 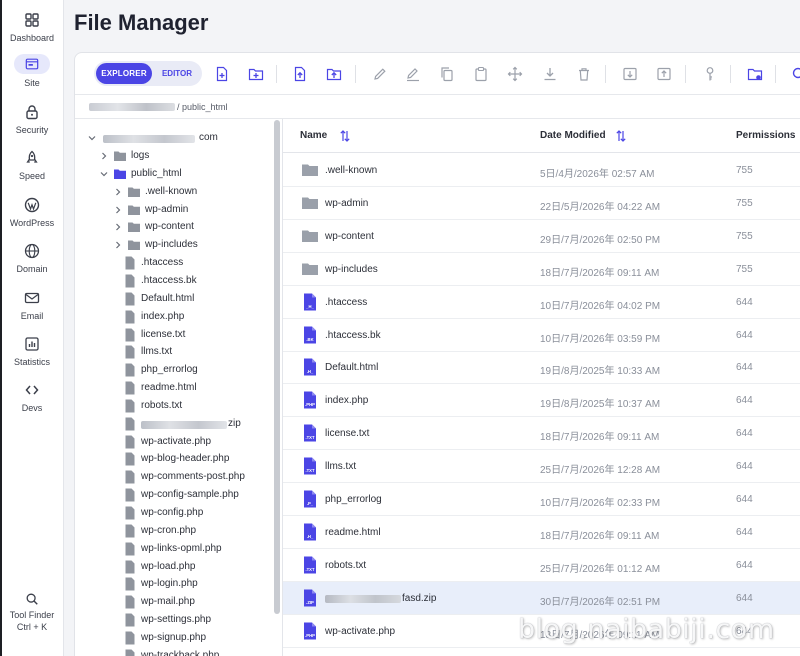 I want to click on table-row: .ZIP fasd.zip 30日/7月/2026年 02:51 PM 644, so click(x=541, y=598).